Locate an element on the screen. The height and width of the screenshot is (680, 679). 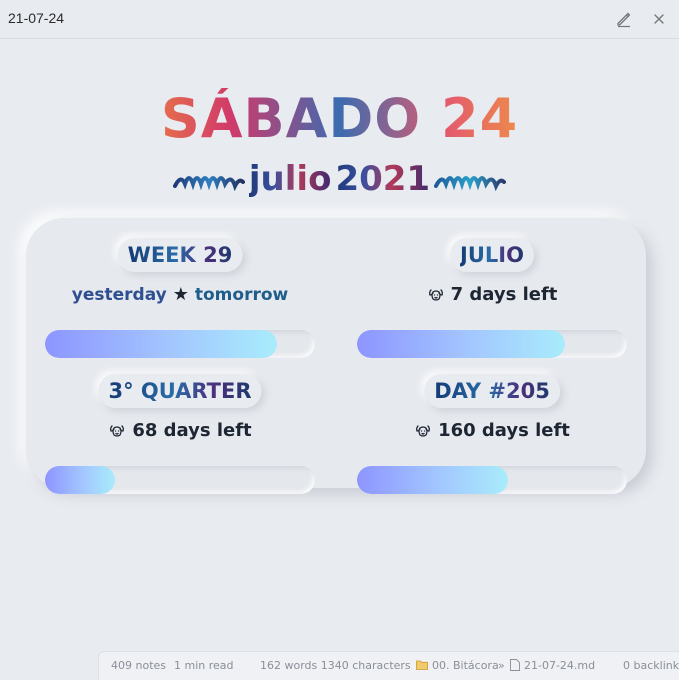
folder-link: 00. Bitácora is located at coordinates (465, 665).